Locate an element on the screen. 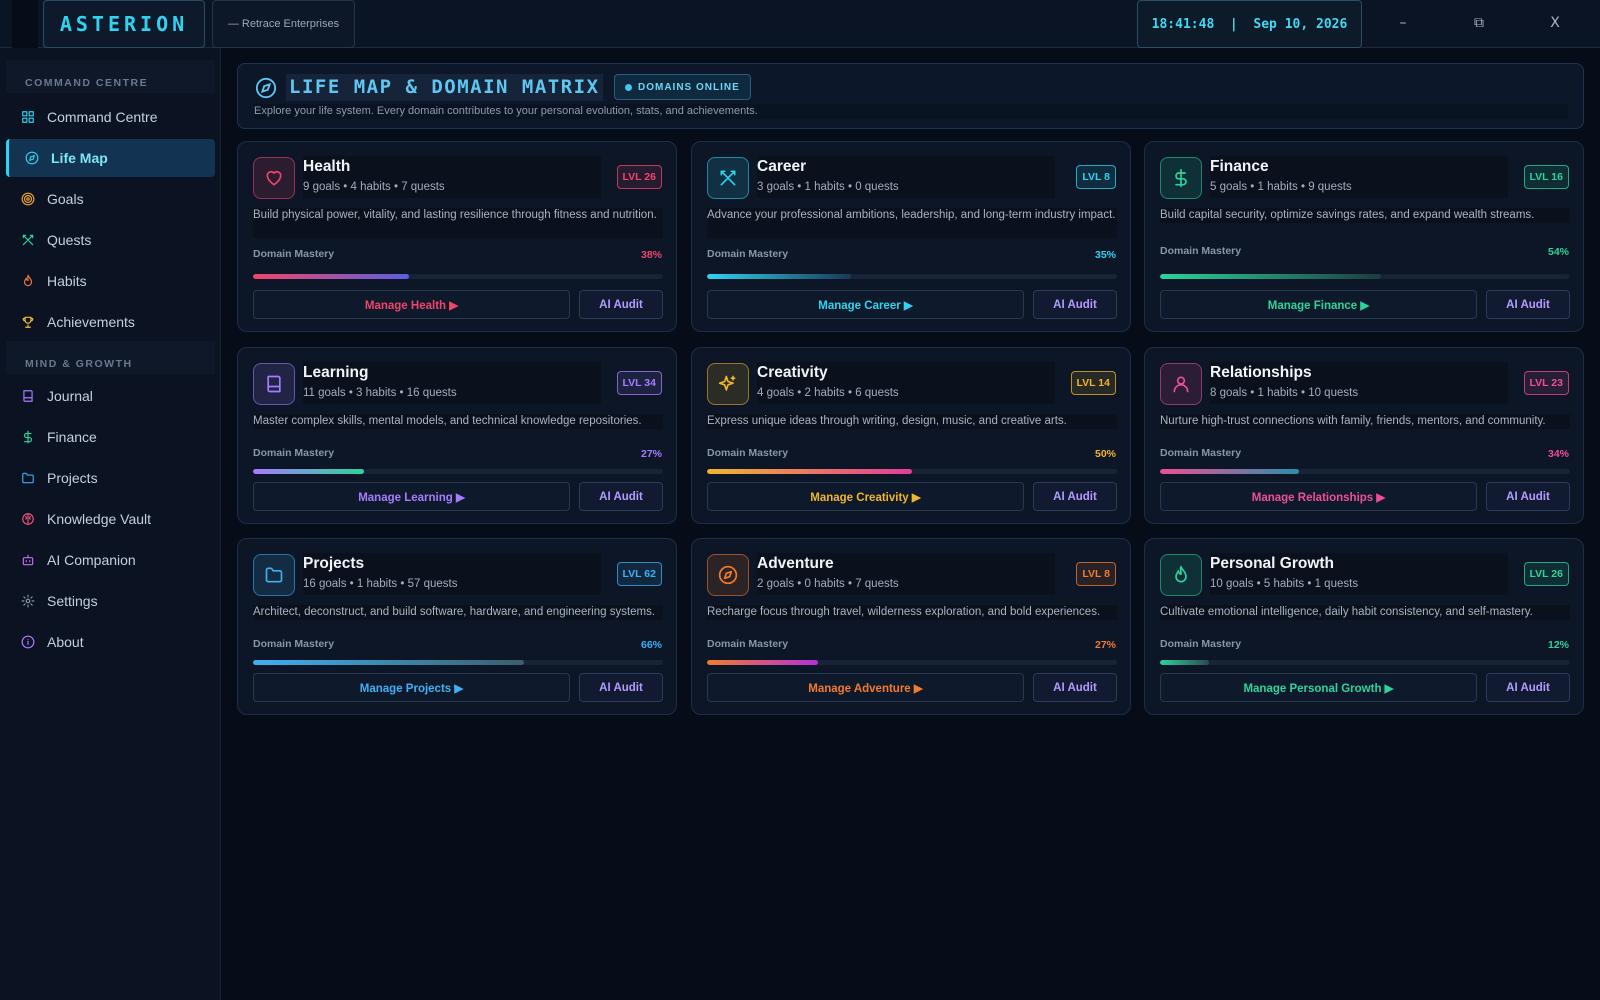 This screenshot has width=1600, height=1000. sidebar-item-journal: Journal is located at coordinates (110, 396).